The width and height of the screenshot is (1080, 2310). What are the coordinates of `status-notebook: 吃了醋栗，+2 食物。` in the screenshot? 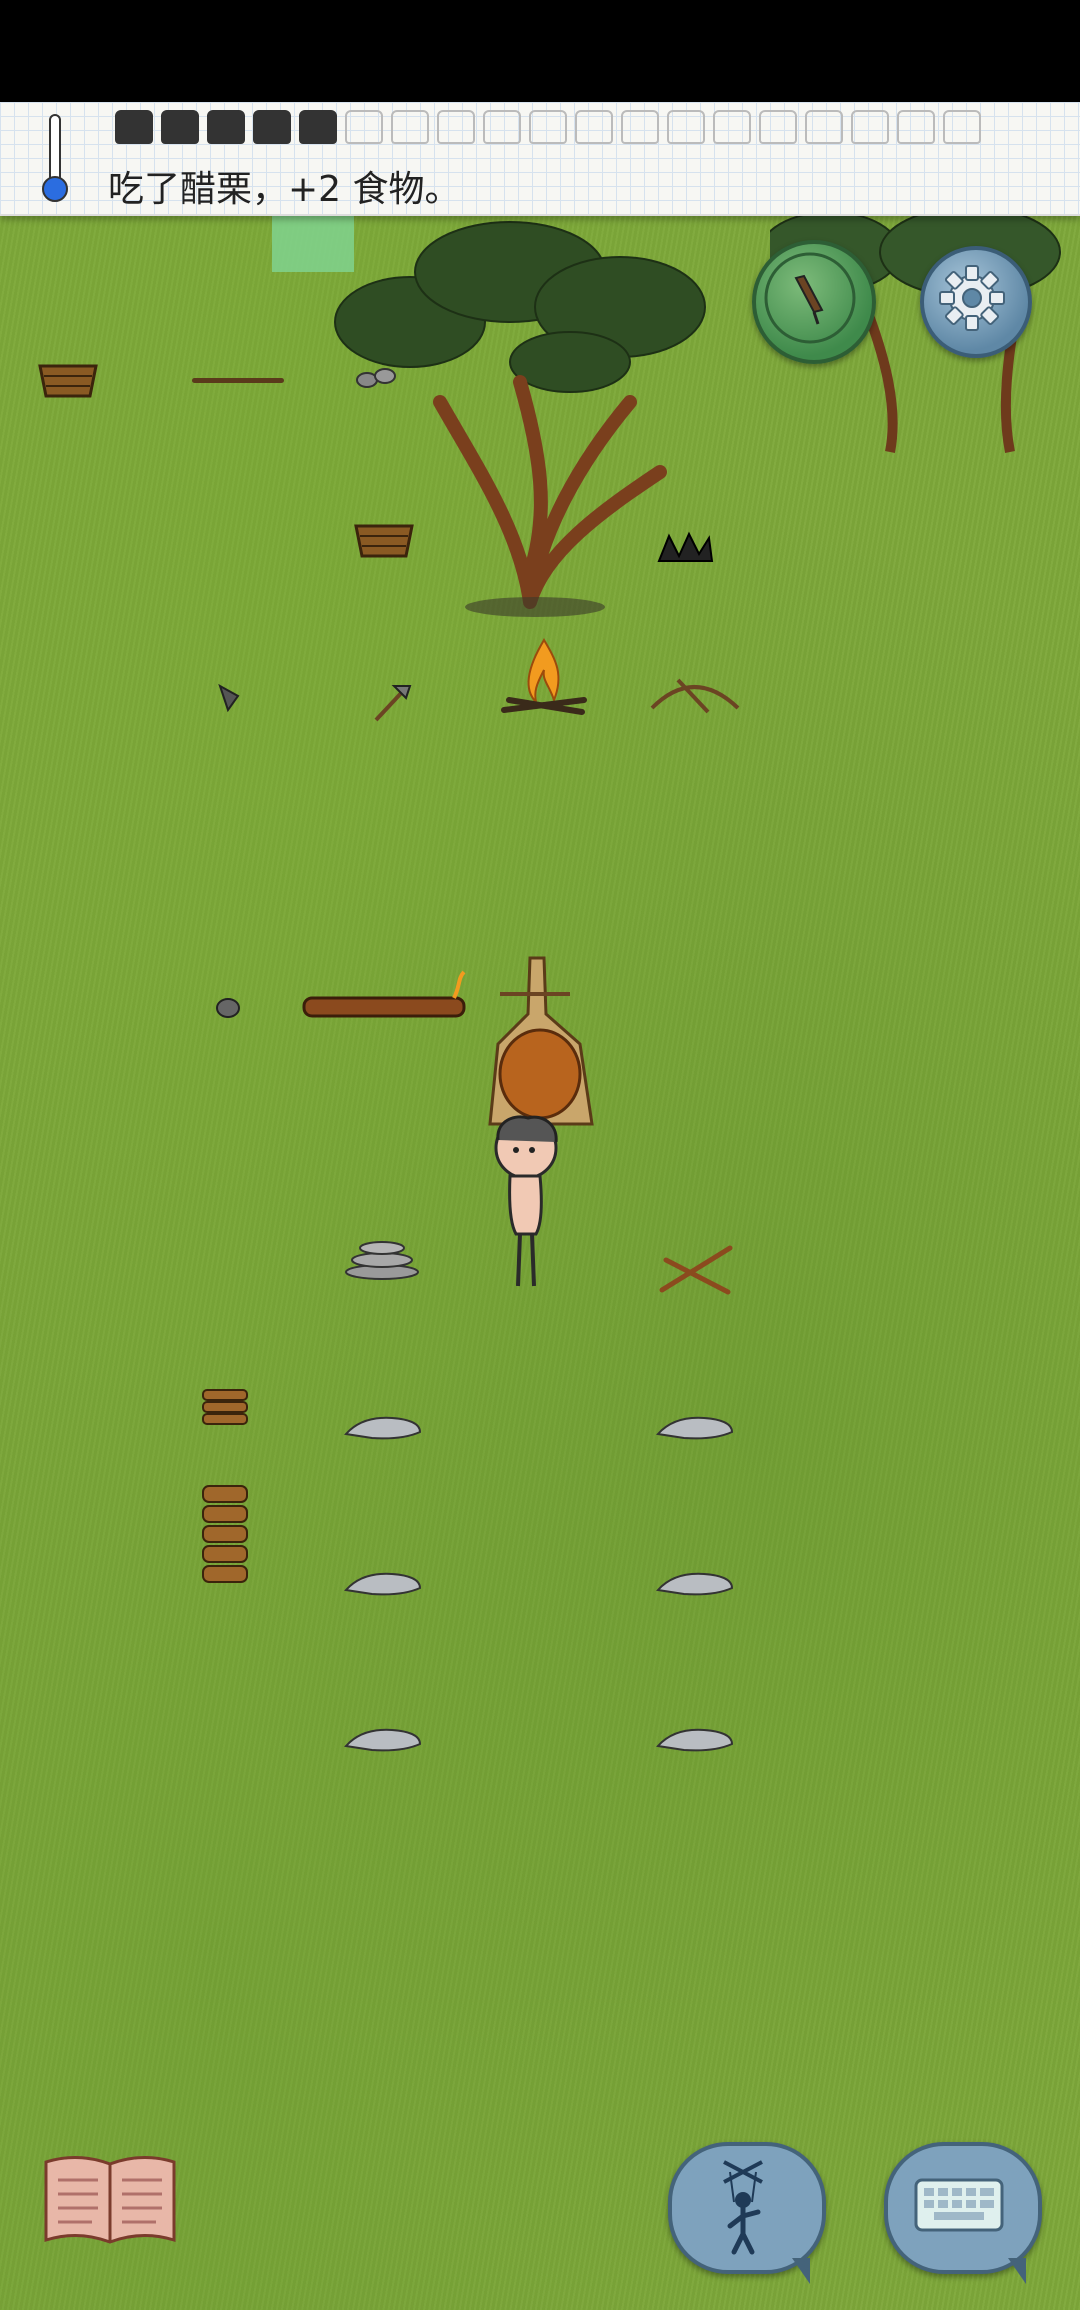 It's located at (540, 159).